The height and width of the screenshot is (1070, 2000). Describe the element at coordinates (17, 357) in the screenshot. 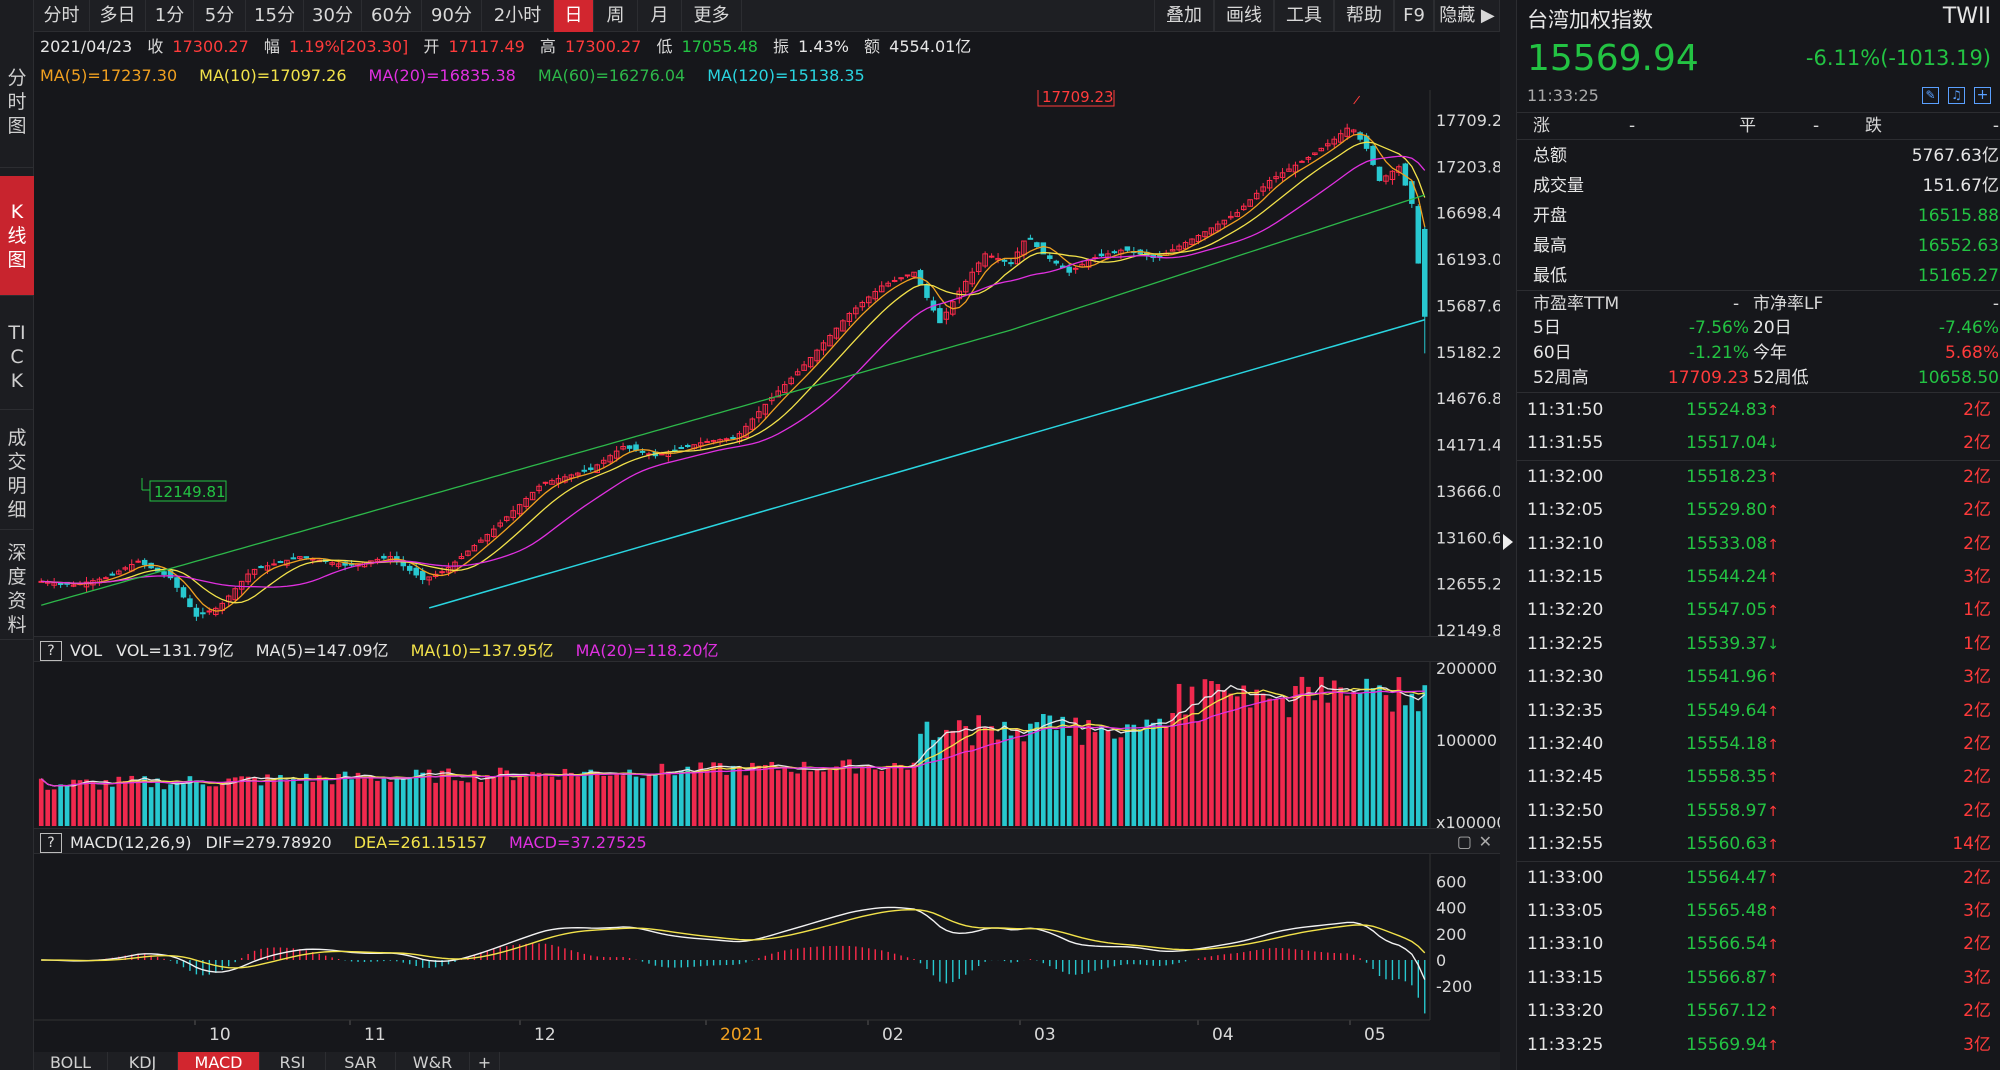

I see `vtab-3: TICK` at that location.